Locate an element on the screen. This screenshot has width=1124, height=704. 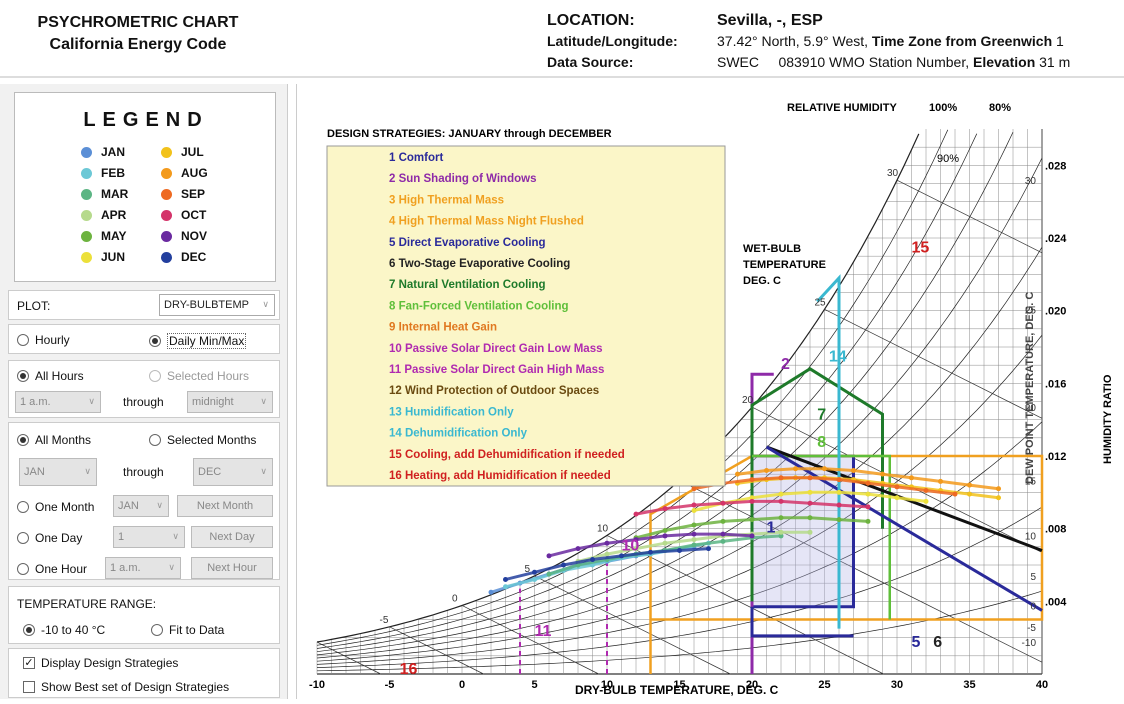
radio-selected-icon is located at coordinates (23, 440).